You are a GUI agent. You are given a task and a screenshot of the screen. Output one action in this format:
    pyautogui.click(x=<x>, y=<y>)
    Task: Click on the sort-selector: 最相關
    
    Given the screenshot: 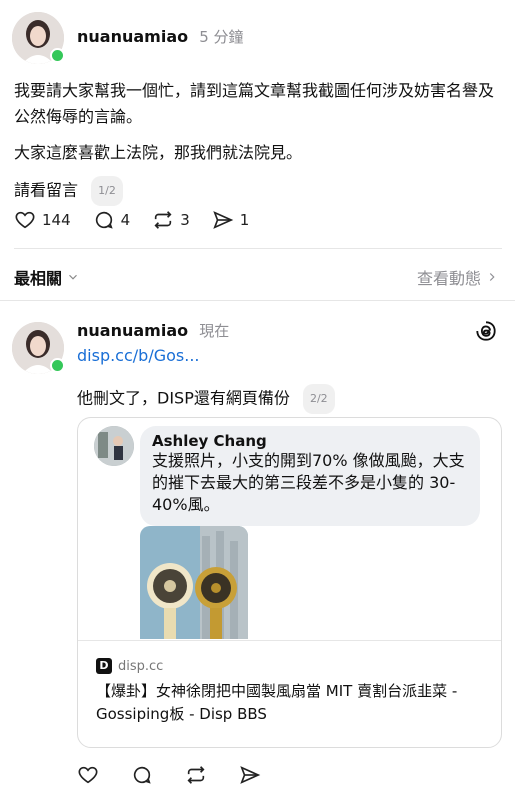 What is the action you would take?
    pyautogui.click(x=47, y=277)
    